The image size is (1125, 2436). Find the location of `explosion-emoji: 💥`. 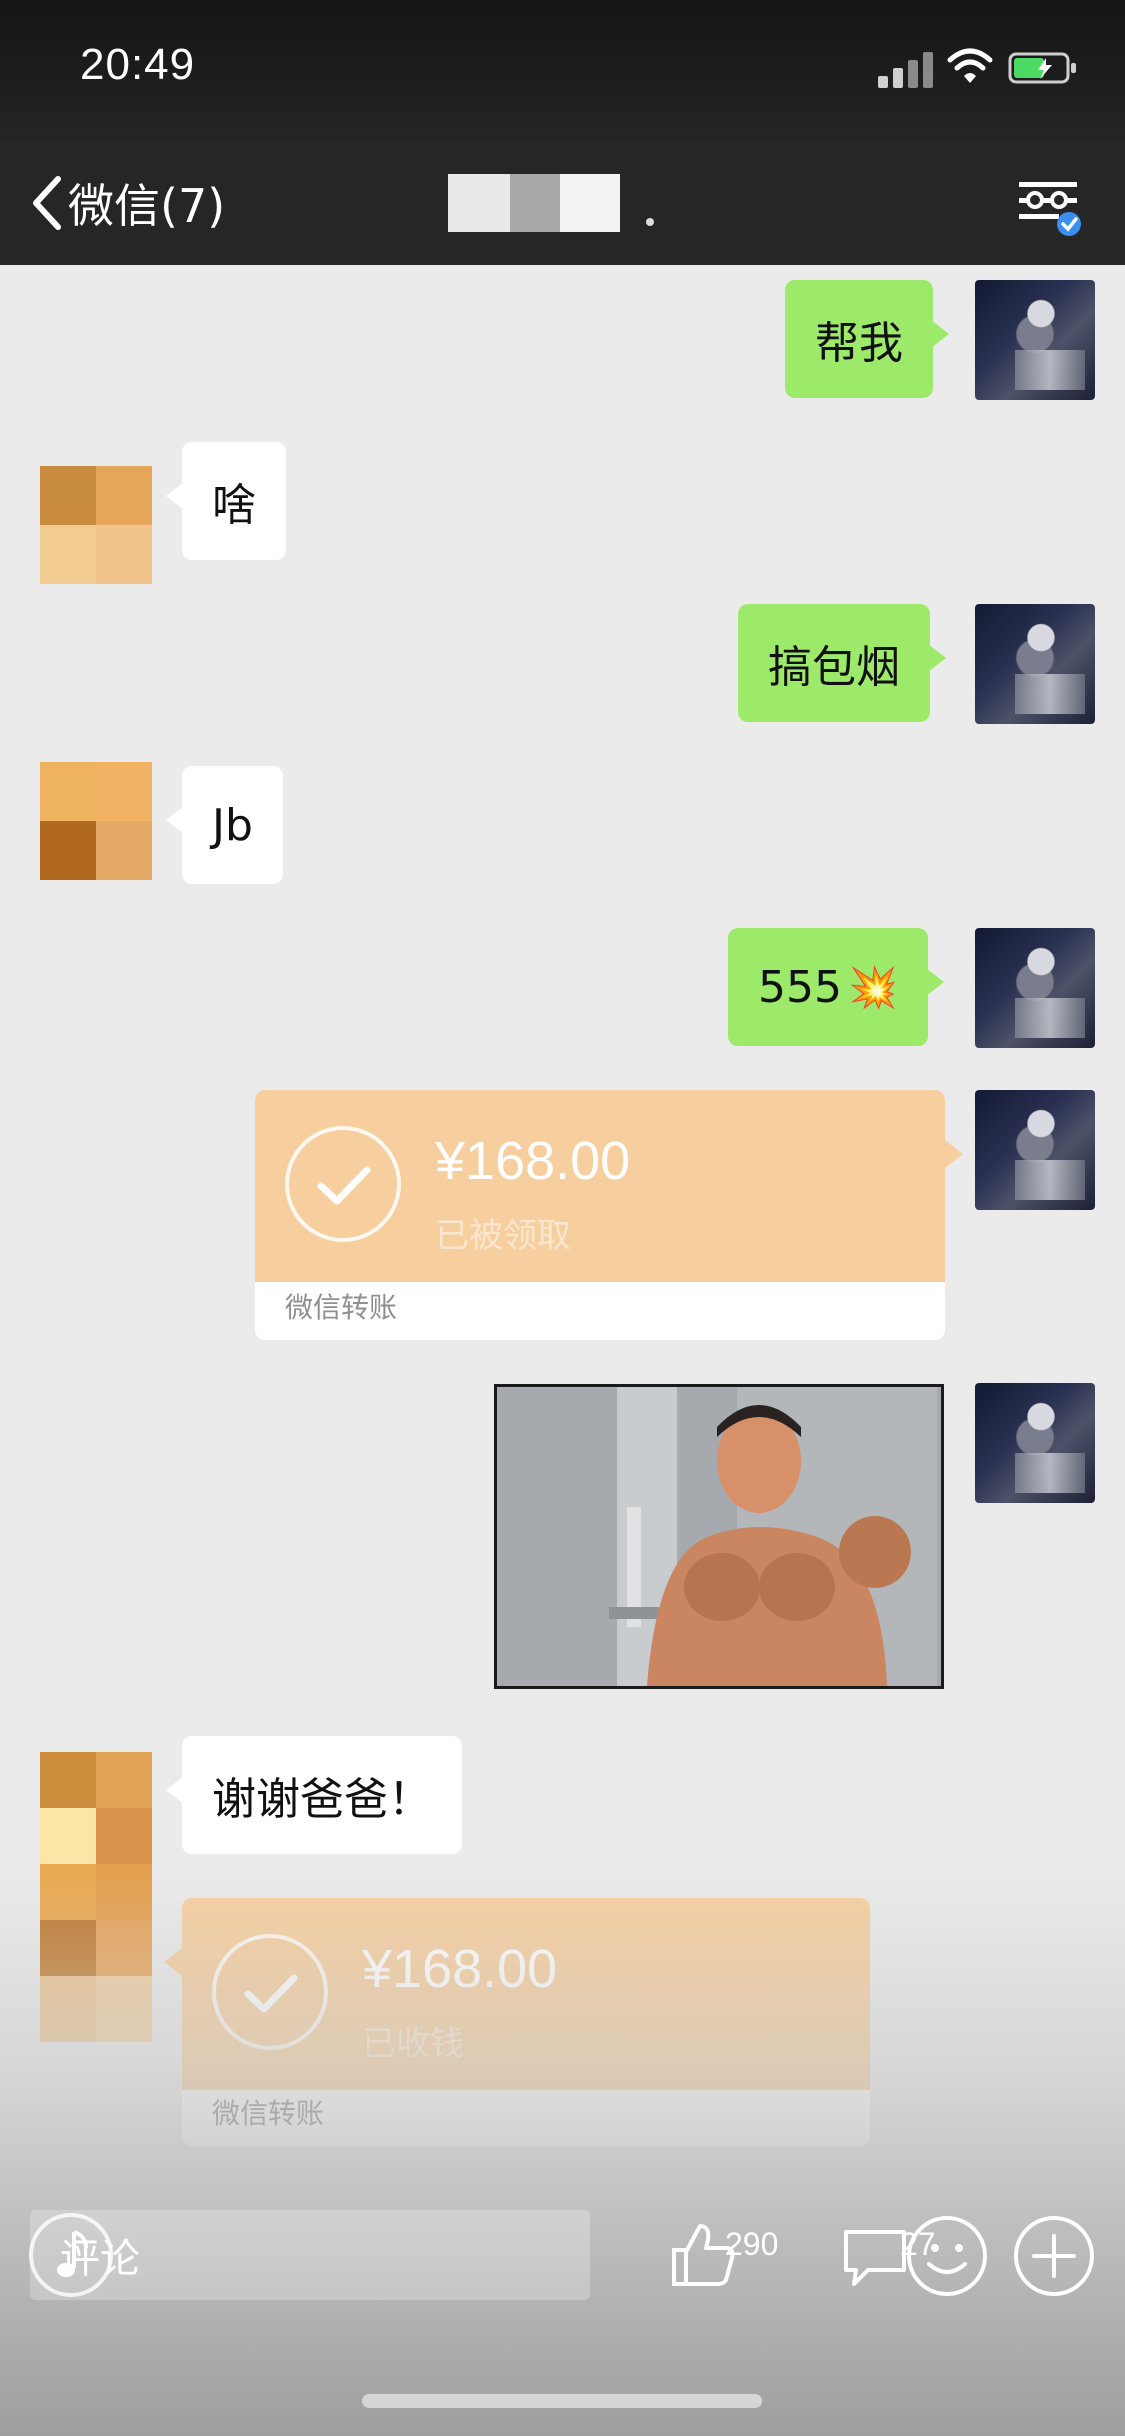

explosion-emoji: 💥 is located at coordinates (872, 987).